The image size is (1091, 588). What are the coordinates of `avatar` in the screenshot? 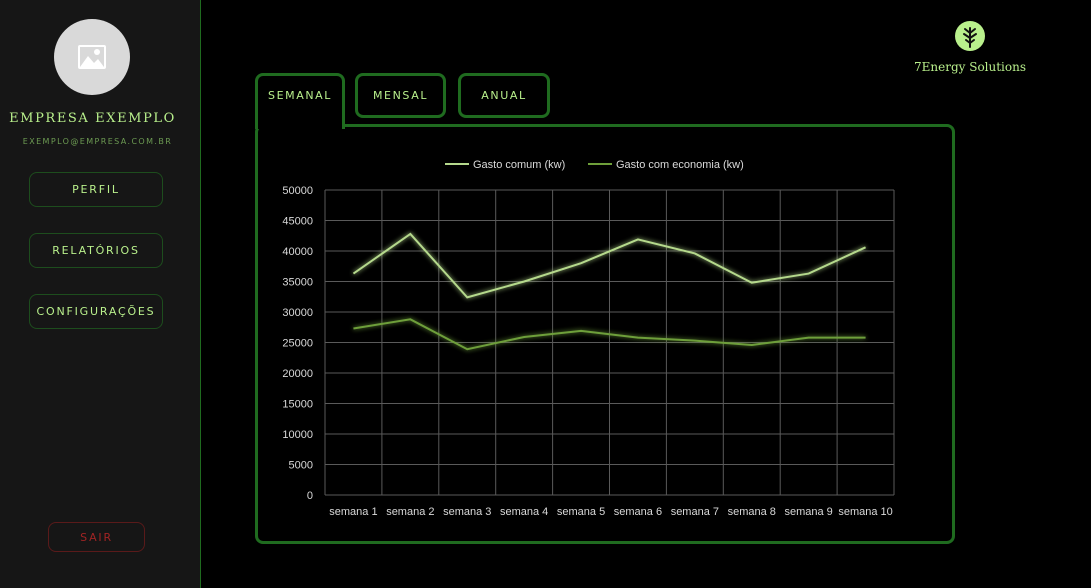 It's located at (92, 57).